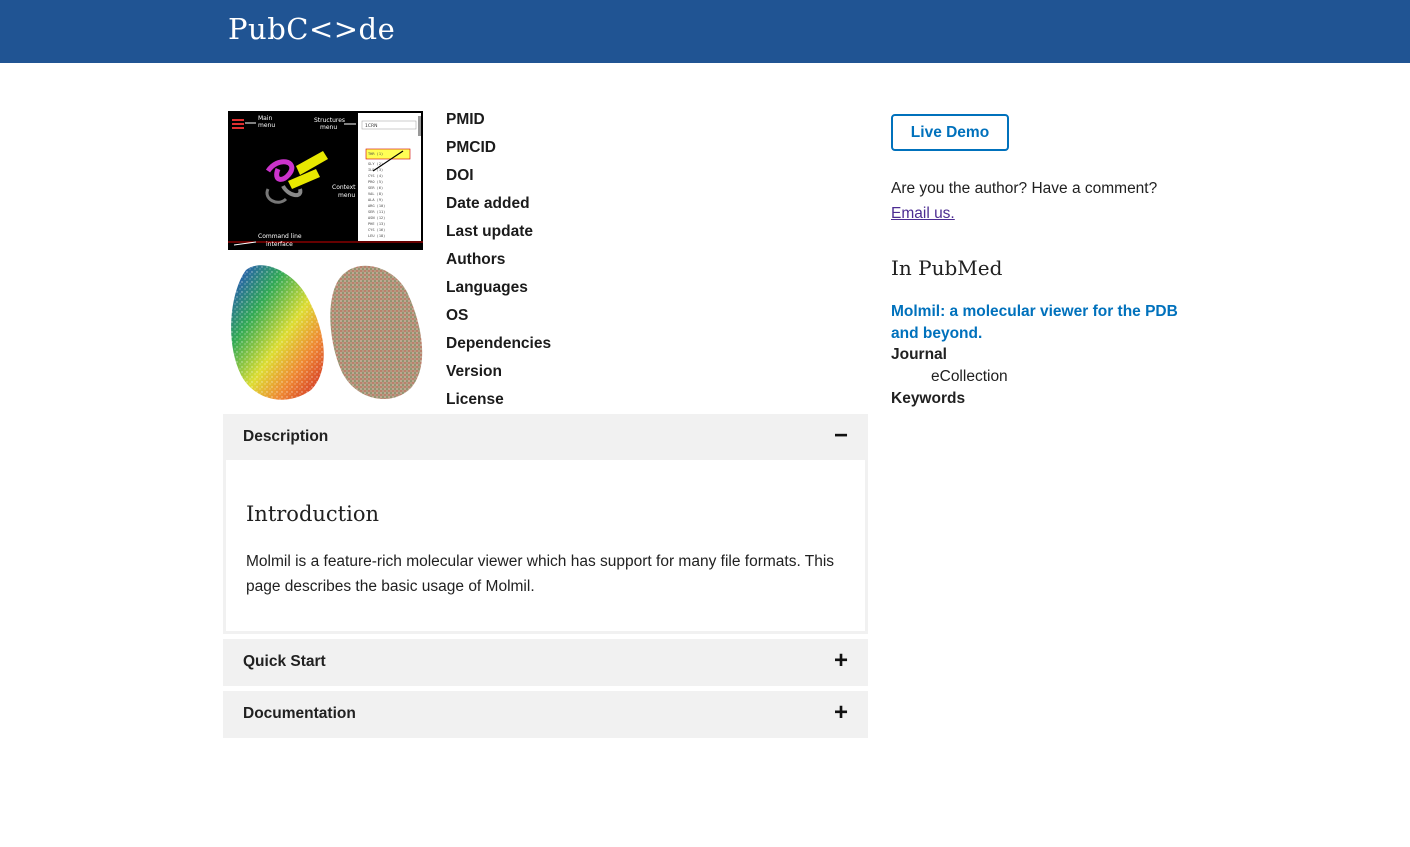 Image resolution: width=1410 pixels, height=847 pixels. I want to click on svg-text: LEU (18), so click(376, 236).